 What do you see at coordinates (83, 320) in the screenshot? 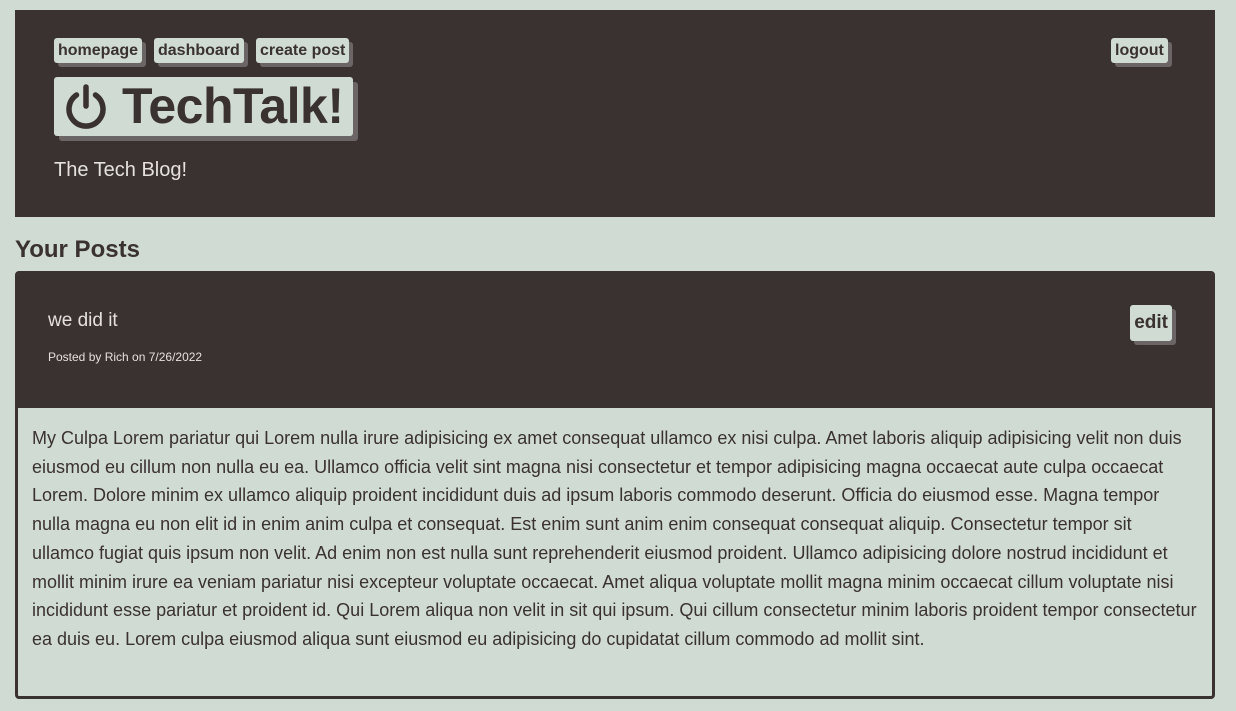
I see `post-title: we did it` at bounding box center [83, 320].